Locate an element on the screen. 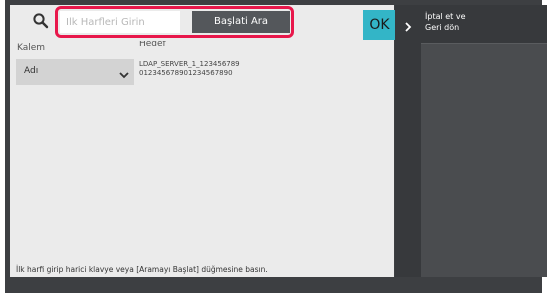  search-input is located at coordinates (120, 22).